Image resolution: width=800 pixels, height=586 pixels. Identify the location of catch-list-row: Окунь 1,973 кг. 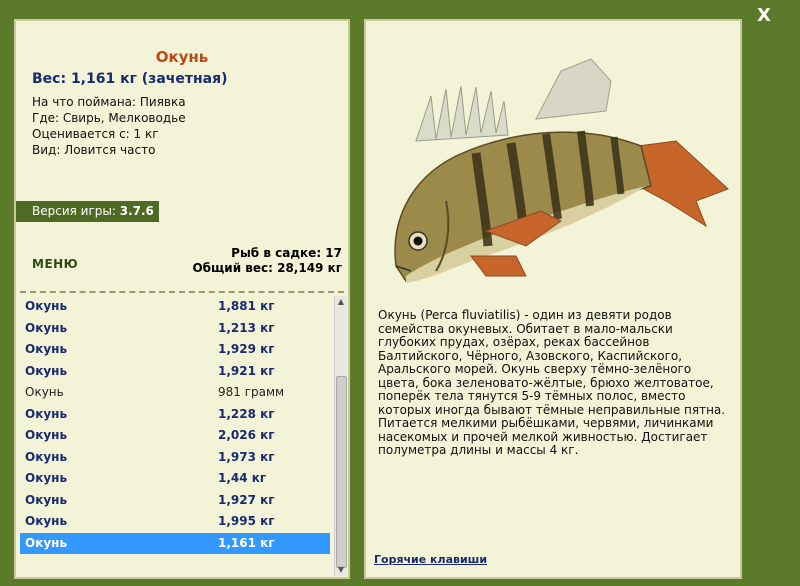
(175, 458).